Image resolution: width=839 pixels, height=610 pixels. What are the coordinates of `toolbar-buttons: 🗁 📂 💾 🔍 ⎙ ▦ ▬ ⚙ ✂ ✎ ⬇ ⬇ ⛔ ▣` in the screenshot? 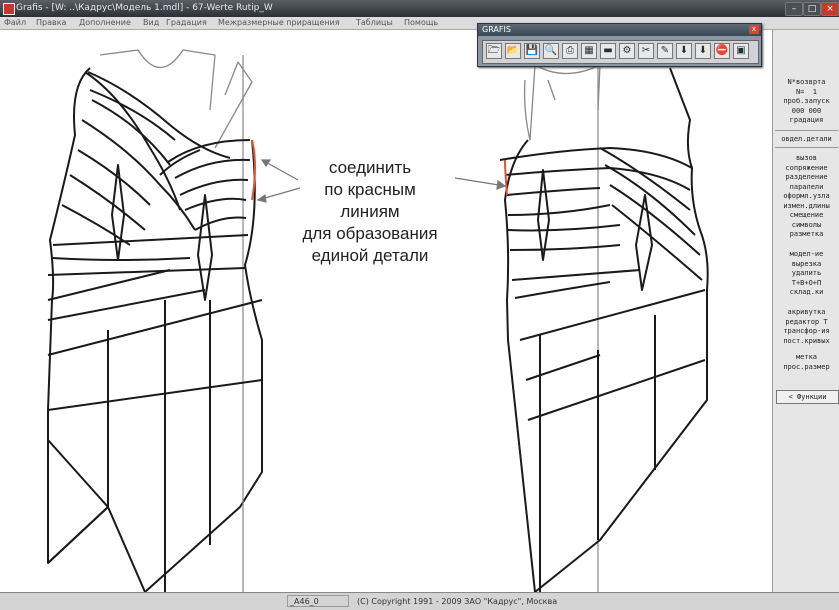 It's located at (620, 52).